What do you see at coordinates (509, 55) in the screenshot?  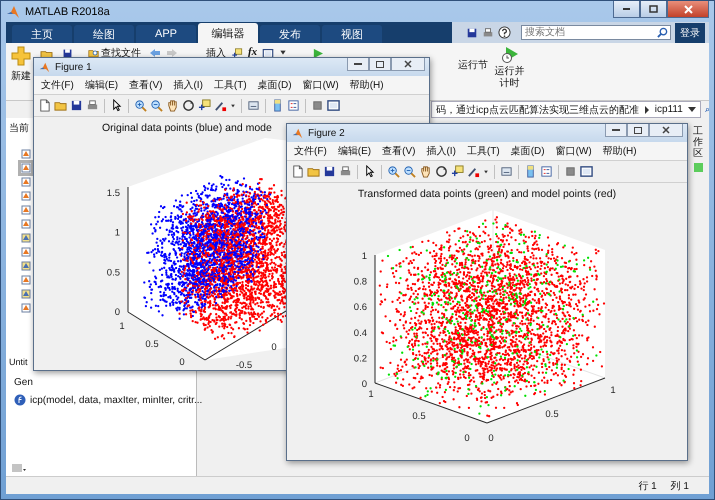 I see `run-and-time-icon` at bounding box center [509, 55].